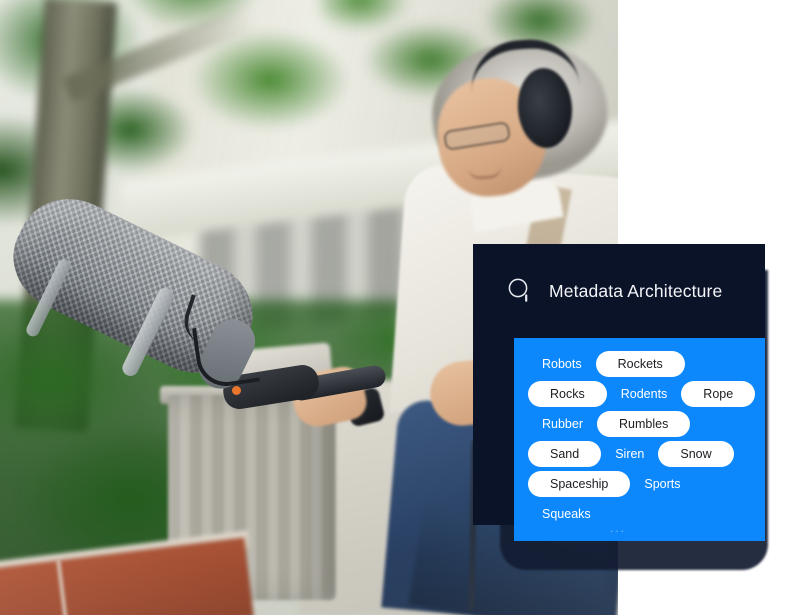 The image size is (800, 615). Describe the element at coordinates (236, 390) in the screenshot. I see `photo-grip-indicator` at that location.